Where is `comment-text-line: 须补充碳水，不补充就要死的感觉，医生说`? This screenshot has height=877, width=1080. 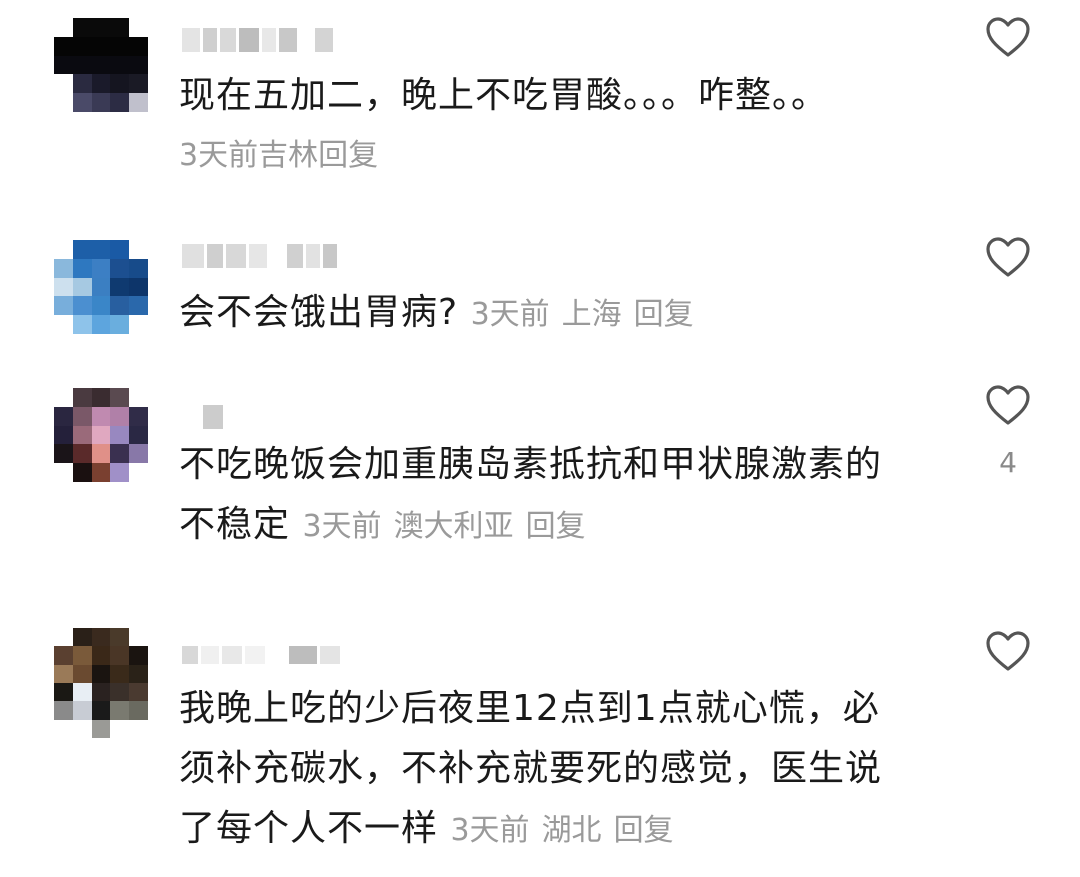 comment-text-line: 须补充碳水，不补充就要死的感觉，医生说 is located at coordinates (531, 768).